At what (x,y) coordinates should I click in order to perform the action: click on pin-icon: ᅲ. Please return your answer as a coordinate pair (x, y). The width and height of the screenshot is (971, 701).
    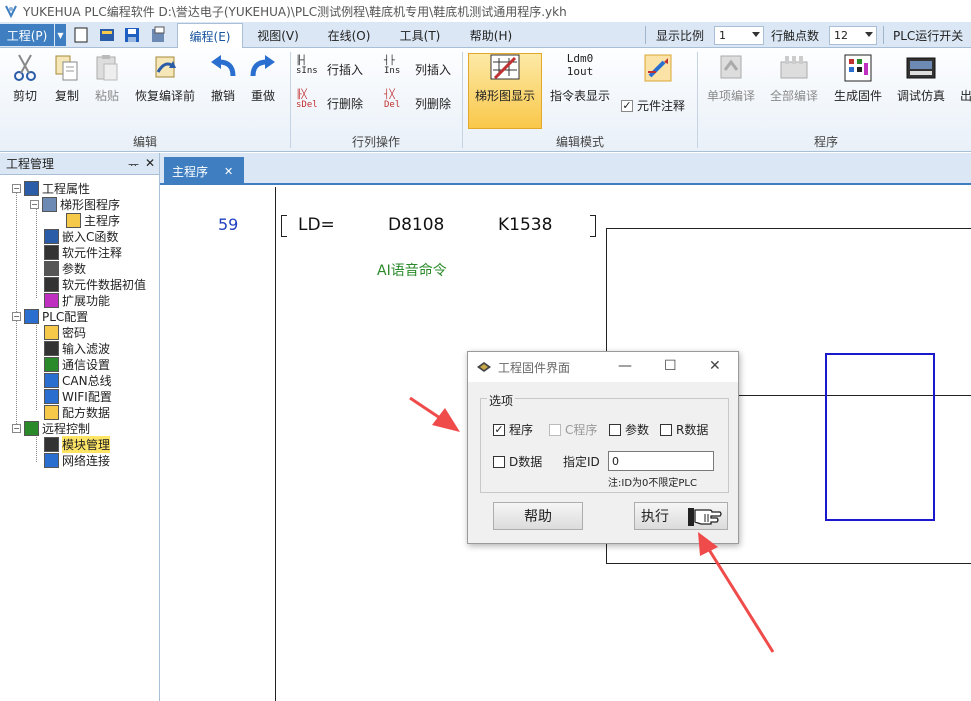
    Looking at the image, I should click on (133, 164).